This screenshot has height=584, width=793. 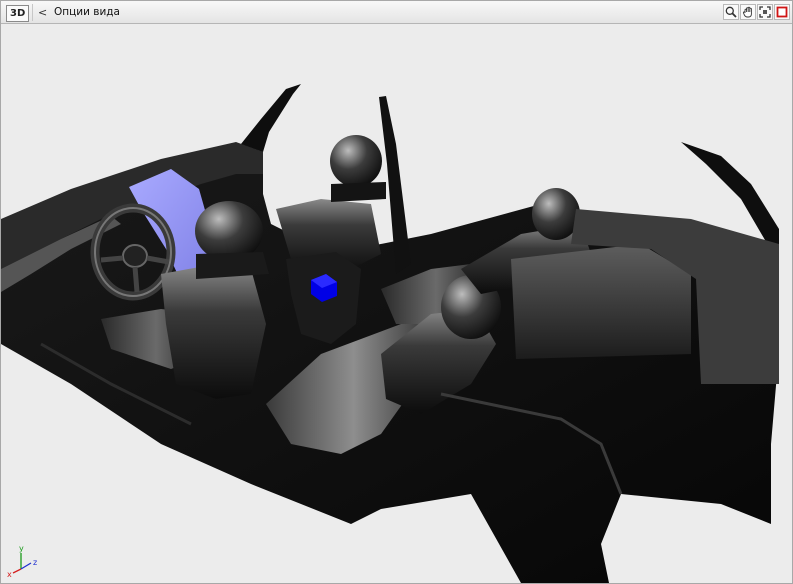 I want to click on fit-view-button, so click(x=765, y=12).